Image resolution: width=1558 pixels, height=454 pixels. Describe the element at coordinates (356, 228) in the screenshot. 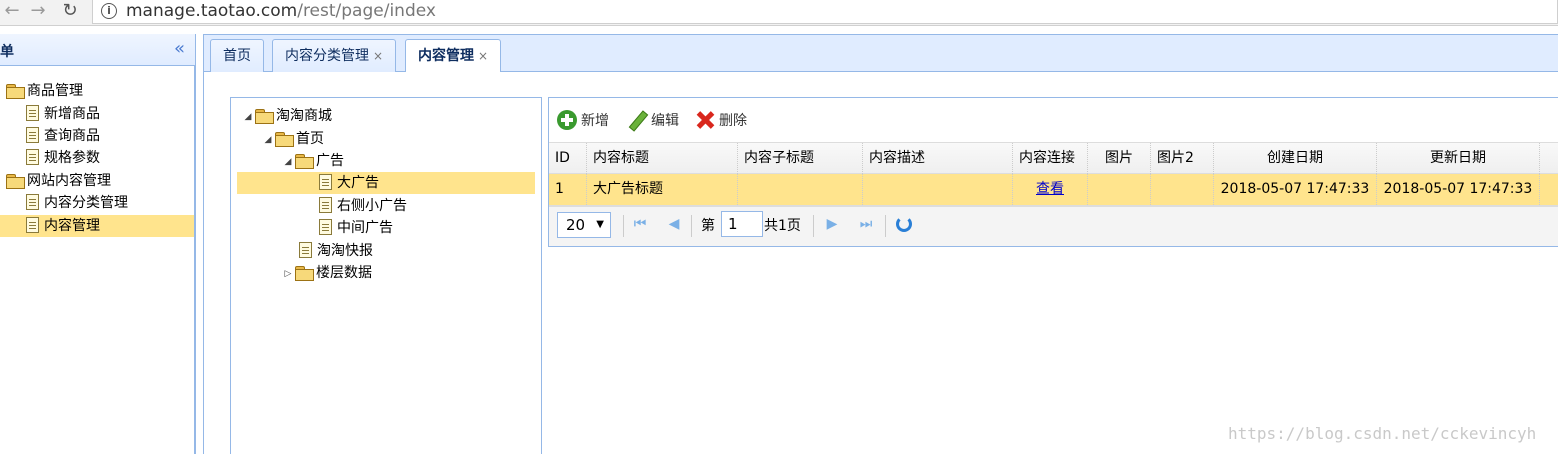

I see `tree-node-middle-ad: 中间广告` at that location.